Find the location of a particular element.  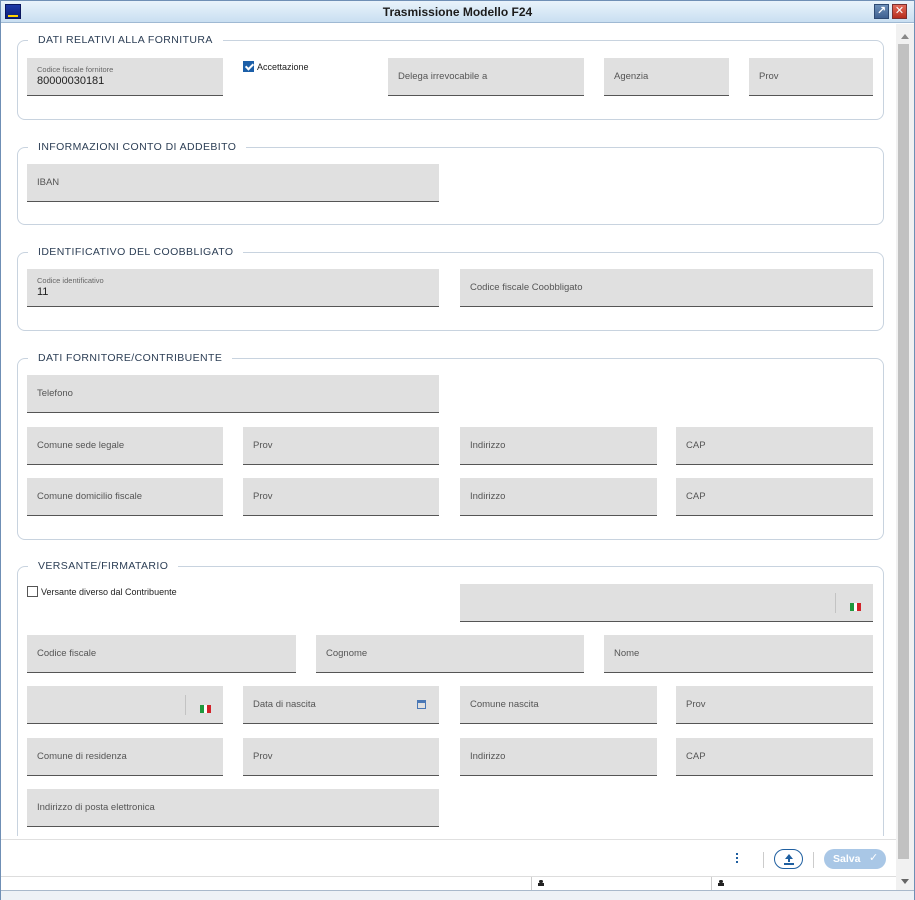

scroll-down-icon is located at coordinates (905, 881).